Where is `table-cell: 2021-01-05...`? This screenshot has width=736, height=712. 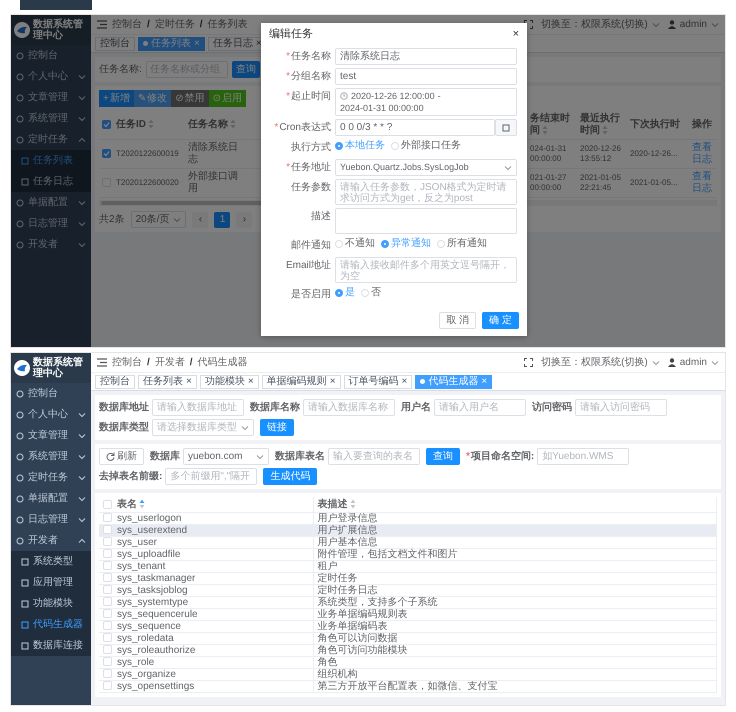
table-cell: 2021-01-05... is located at coordinates (658, 183).